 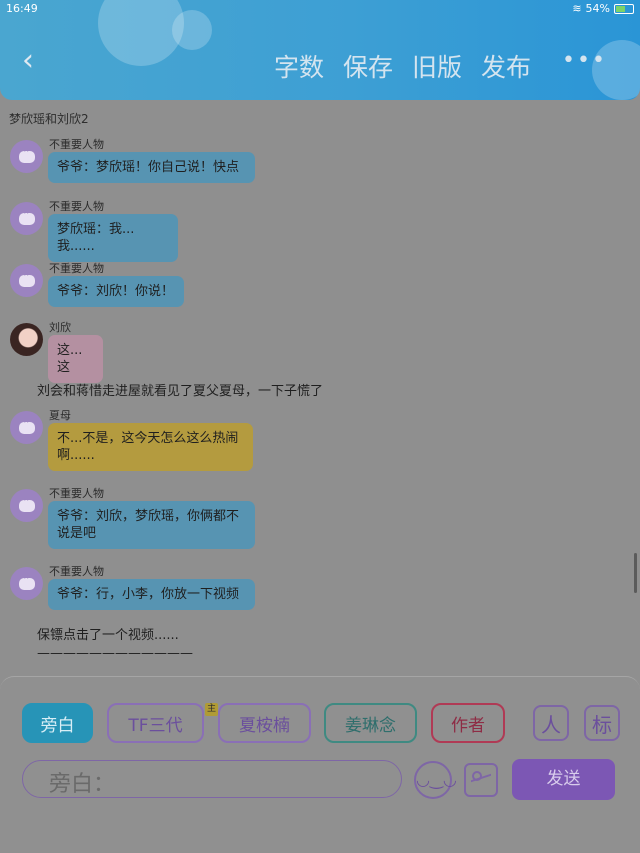 I want to click on speaker-name: 夏母, so click(x=60, y=415).